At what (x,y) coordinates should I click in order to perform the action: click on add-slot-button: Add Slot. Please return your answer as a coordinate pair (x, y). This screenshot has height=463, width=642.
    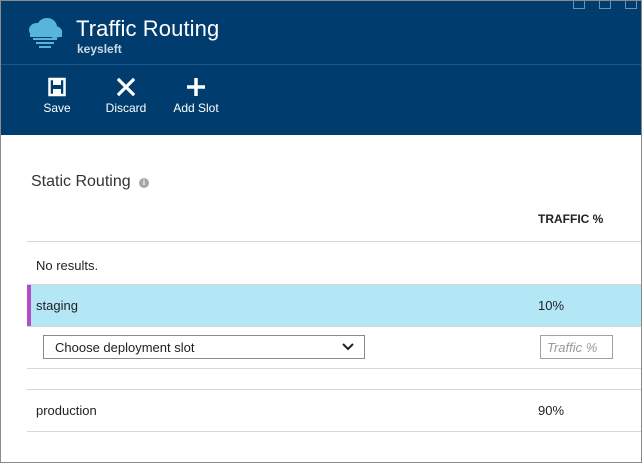
    Looking at the image, I should click on (196, 99).